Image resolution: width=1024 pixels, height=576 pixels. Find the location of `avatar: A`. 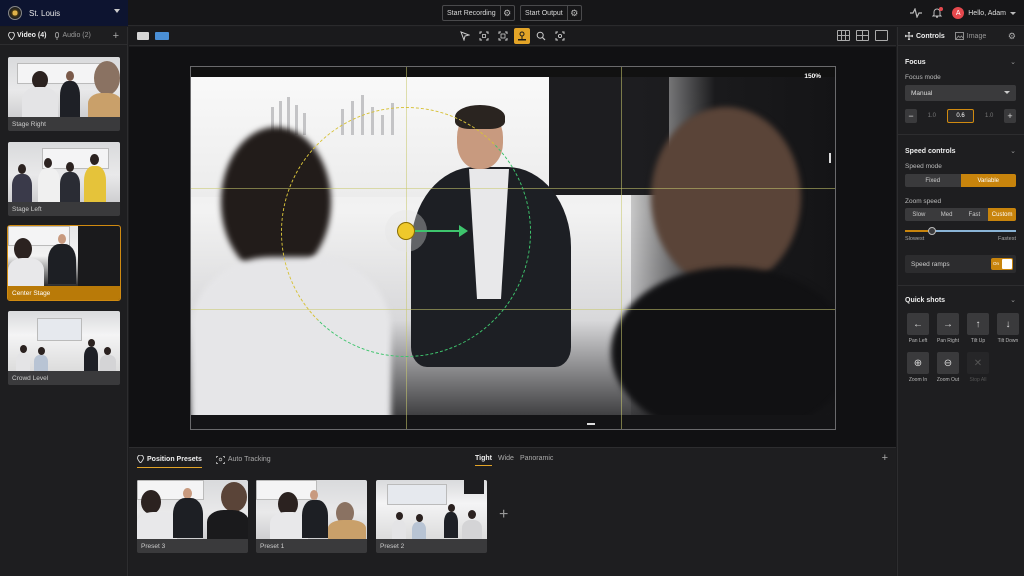

avatar: A is located at coordinates (958, 13).